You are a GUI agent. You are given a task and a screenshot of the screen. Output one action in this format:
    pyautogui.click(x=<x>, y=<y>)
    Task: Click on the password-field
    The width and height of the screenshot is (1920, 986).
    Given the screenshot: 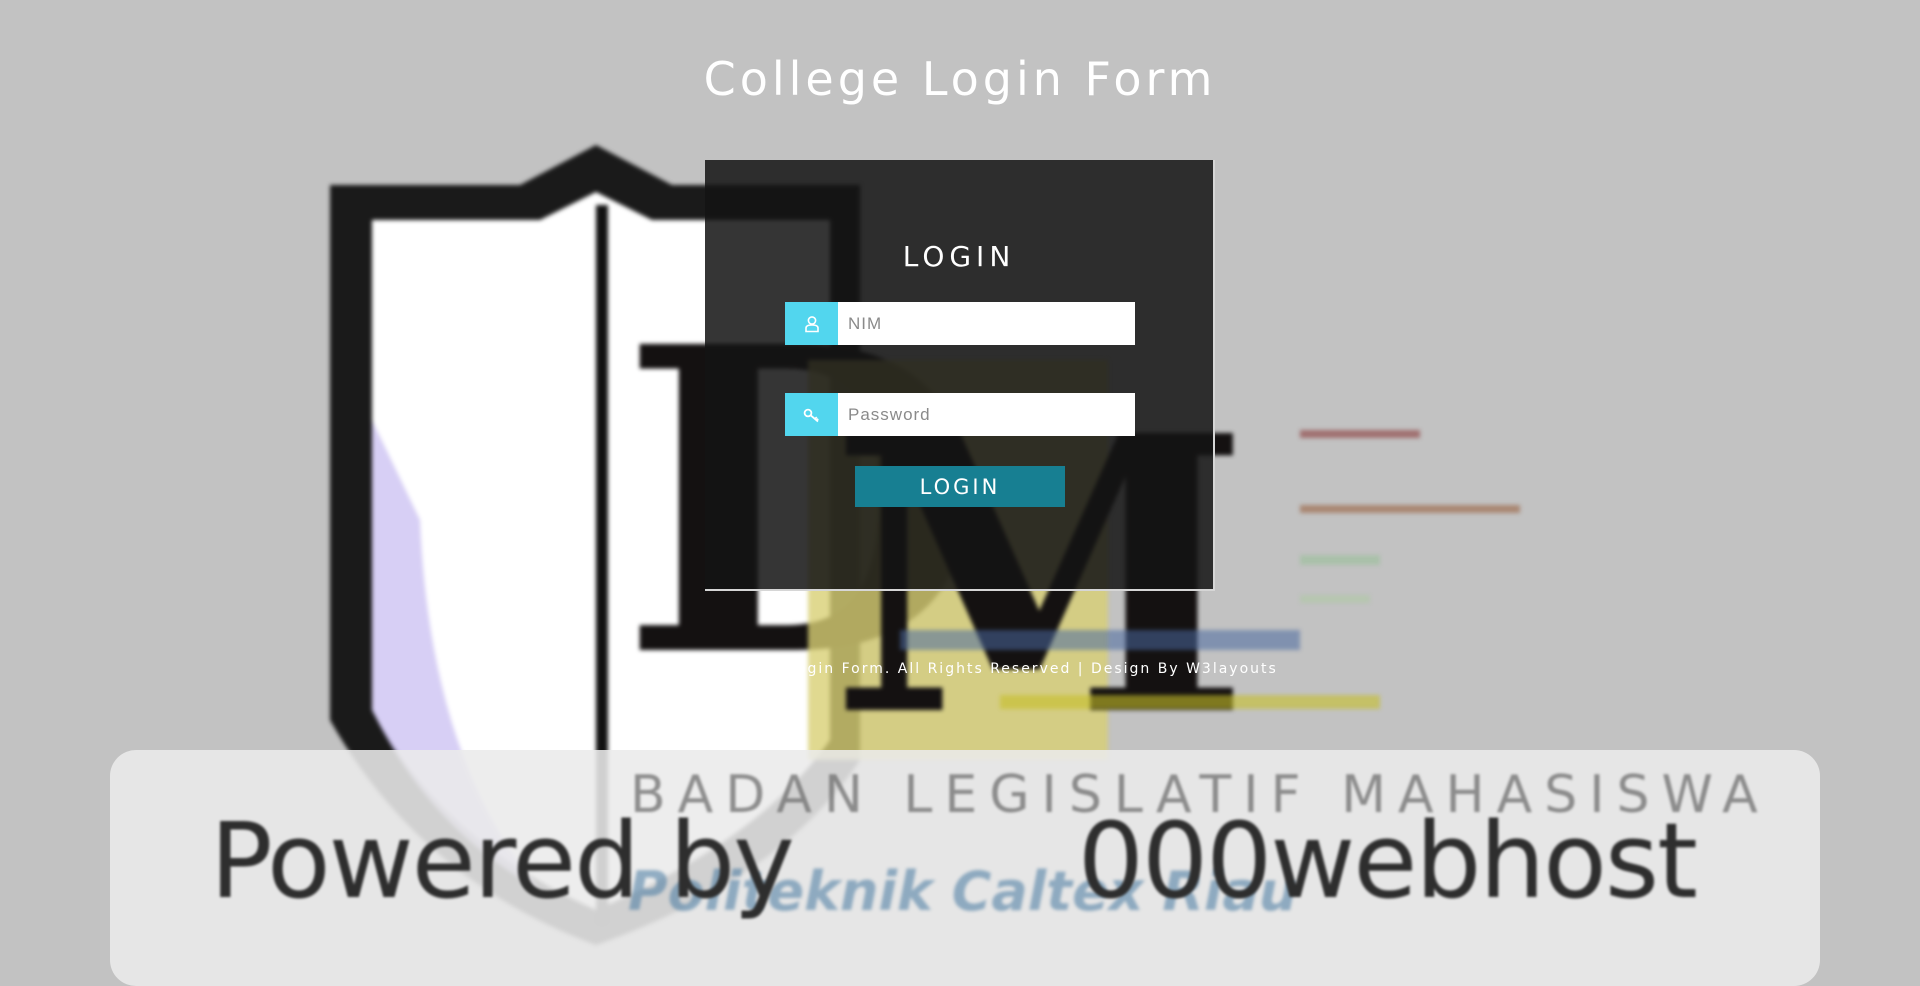 What is the action you would take?
    pyautogui.click(x=960, y=414)
    